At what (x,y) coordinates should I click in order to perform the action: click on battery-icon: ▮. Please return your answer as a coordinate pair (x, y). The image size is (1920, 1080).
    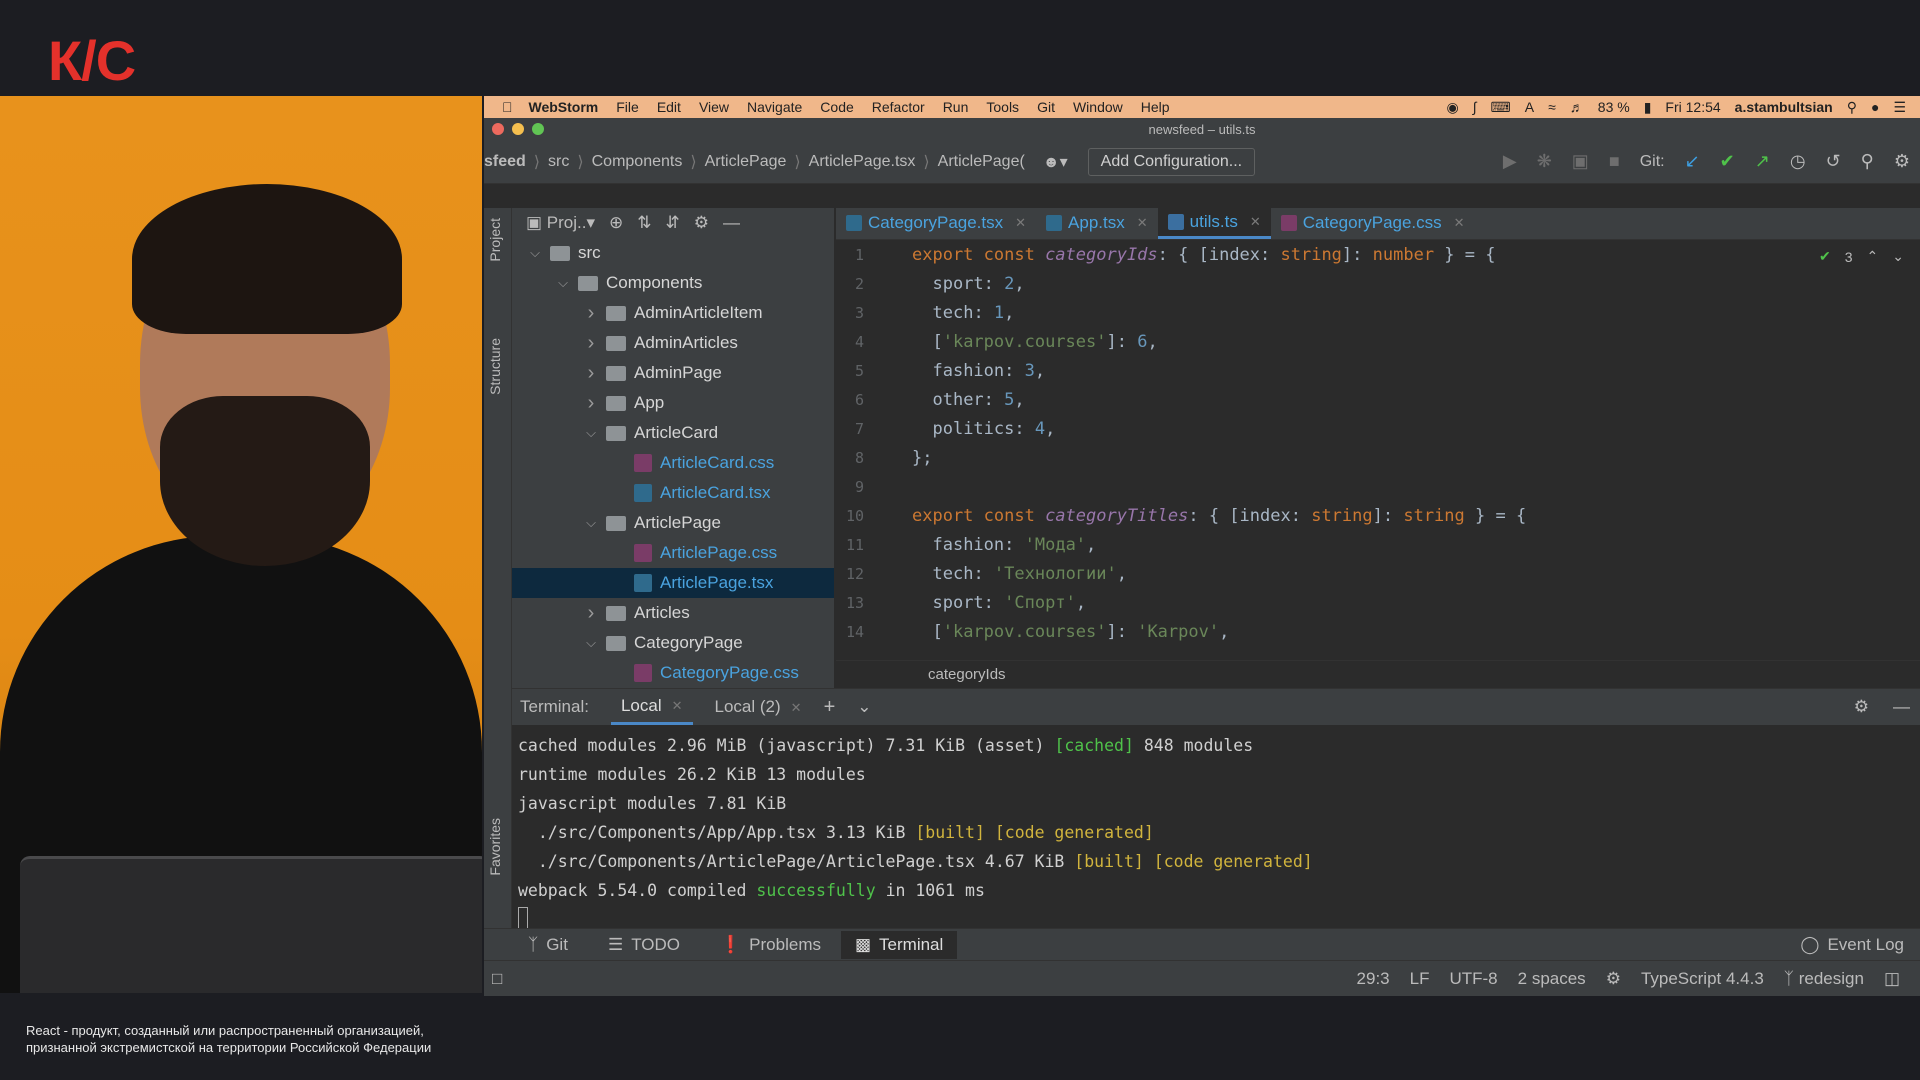
    Looking at the image, I should click on (1648, 107).